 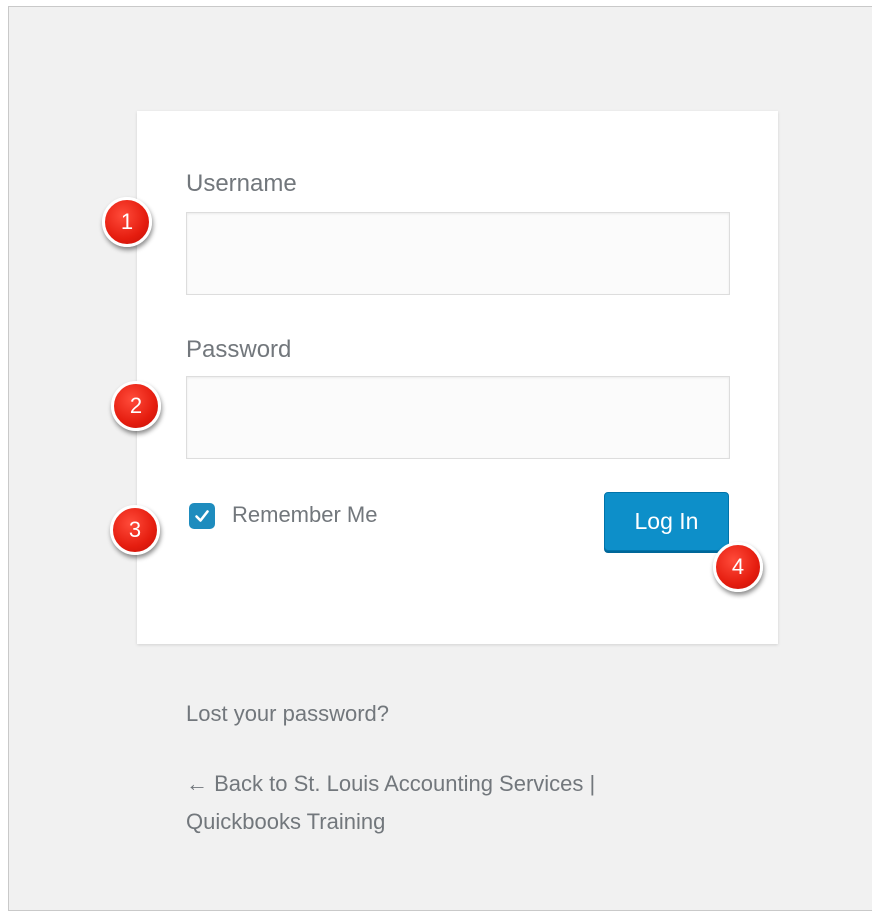 I want to click on checkmark-icon, so click(x=202, y=516).